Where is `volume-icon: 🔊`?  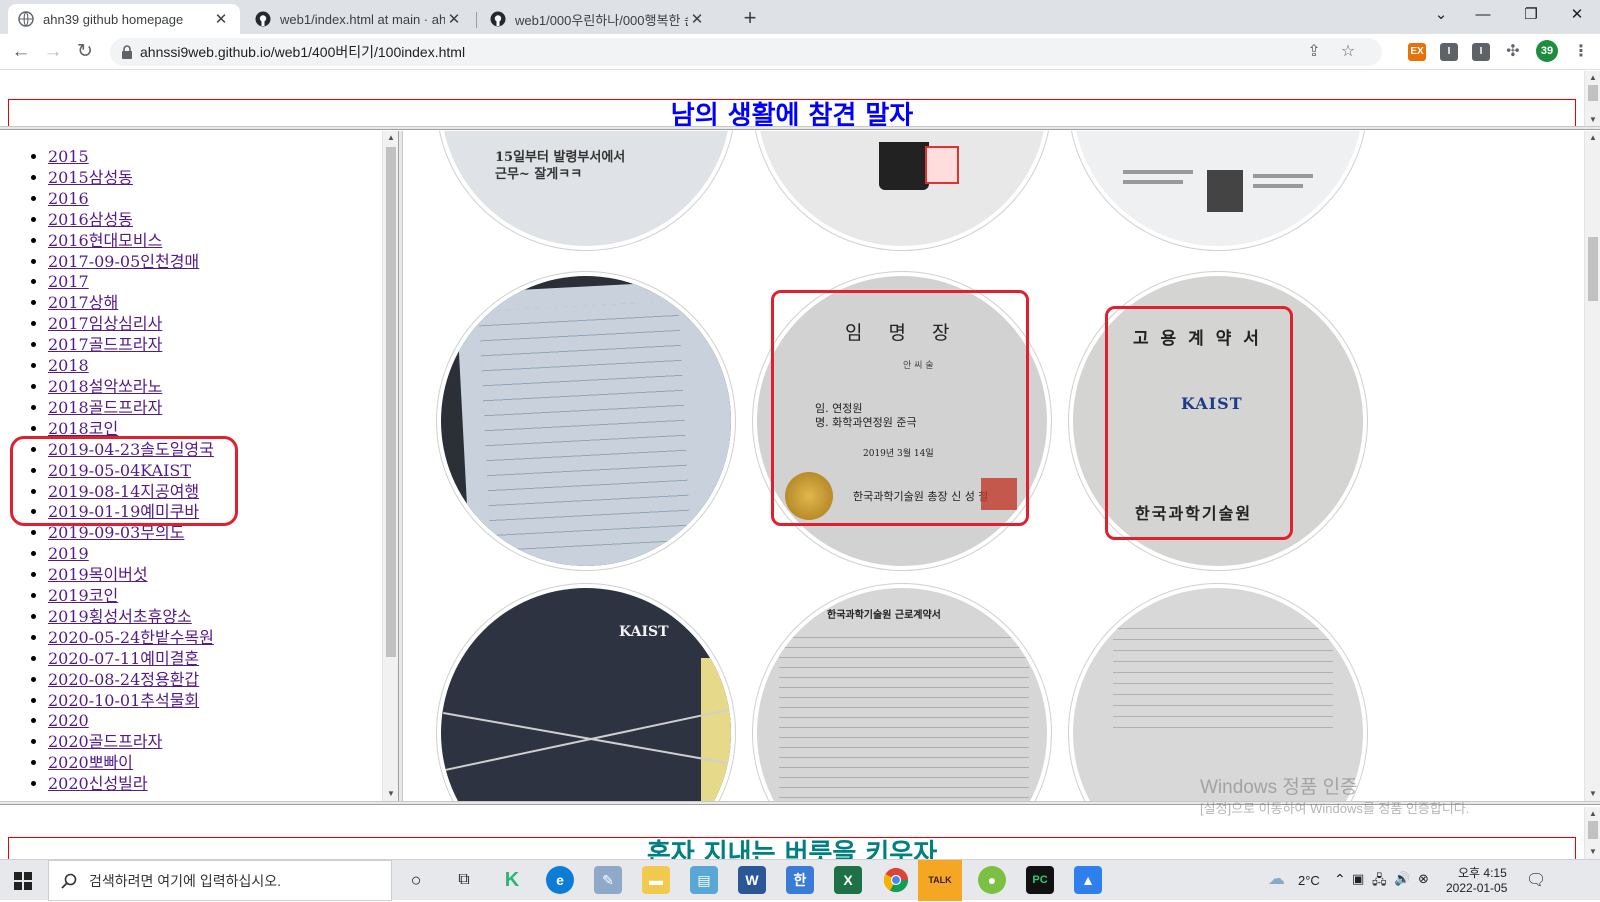
volume-icon: 🔊 is located at coordinates (1402, 879).